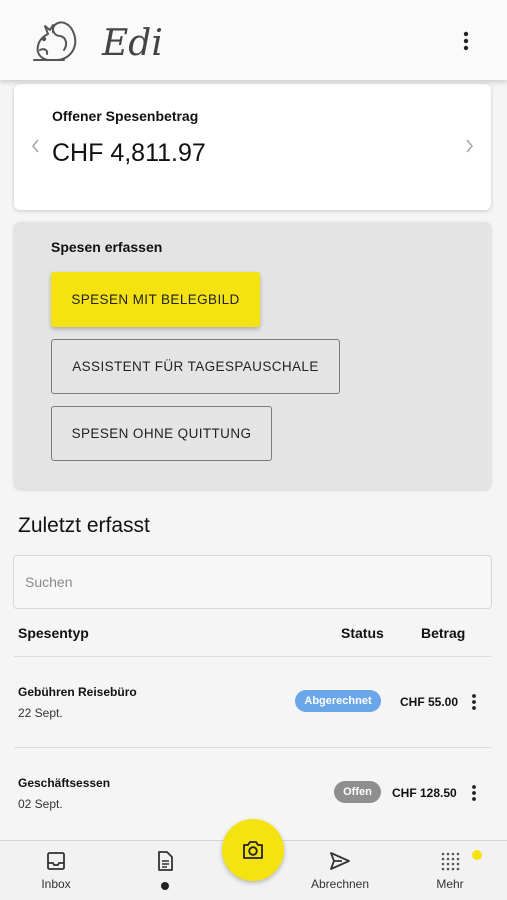 This screenshot has width=507, height=900. What do you see at coordinates (132, 43) in the screenshot?
I see `app-name-text: Edi` at bounding box center [132, 43].